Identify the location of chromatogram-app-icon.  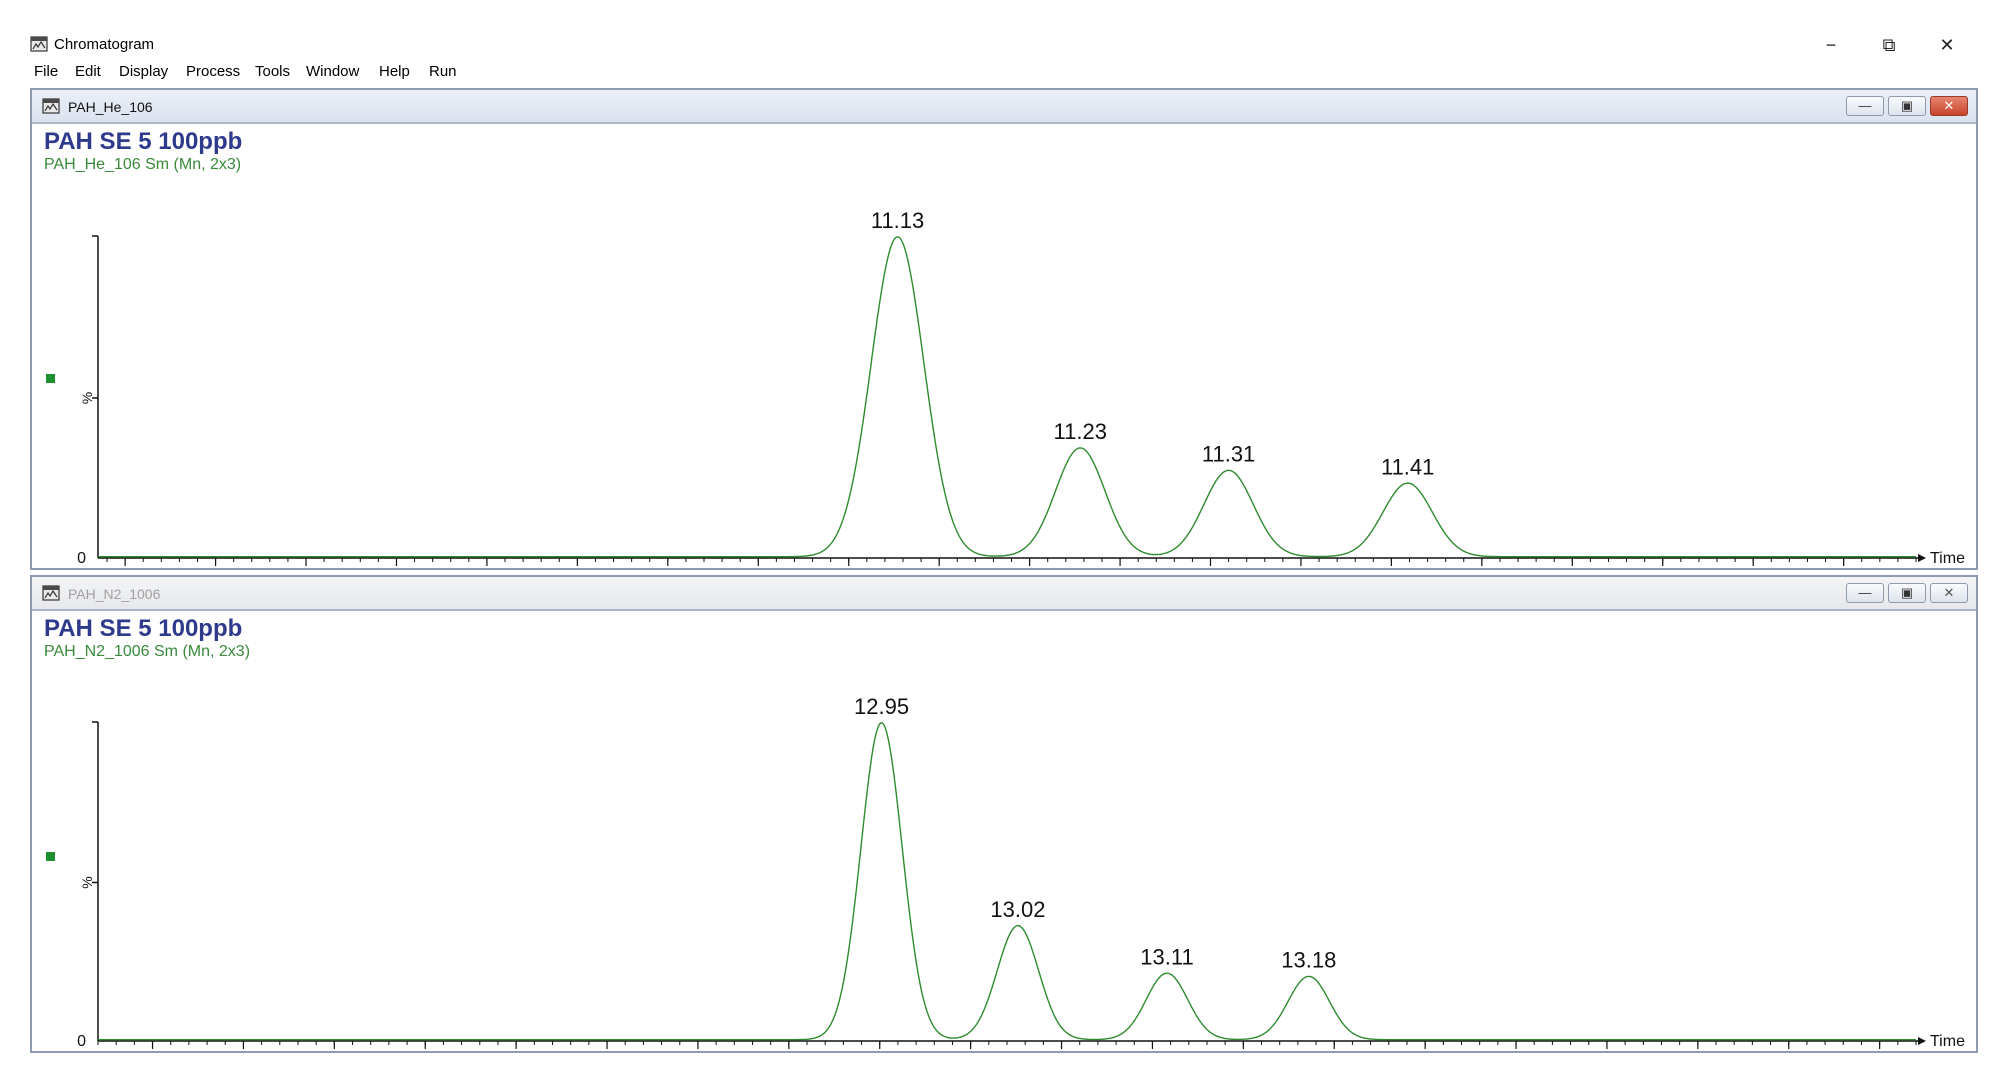
(39, 46).